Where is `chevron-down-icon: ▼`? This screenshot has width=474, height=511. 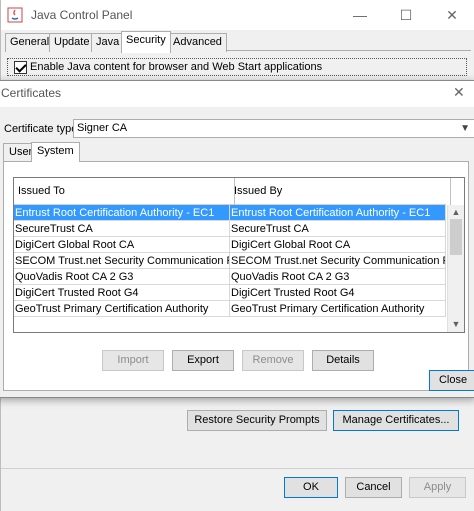 chevron-down-icon: ▼ is located at coordinates (465, 128).